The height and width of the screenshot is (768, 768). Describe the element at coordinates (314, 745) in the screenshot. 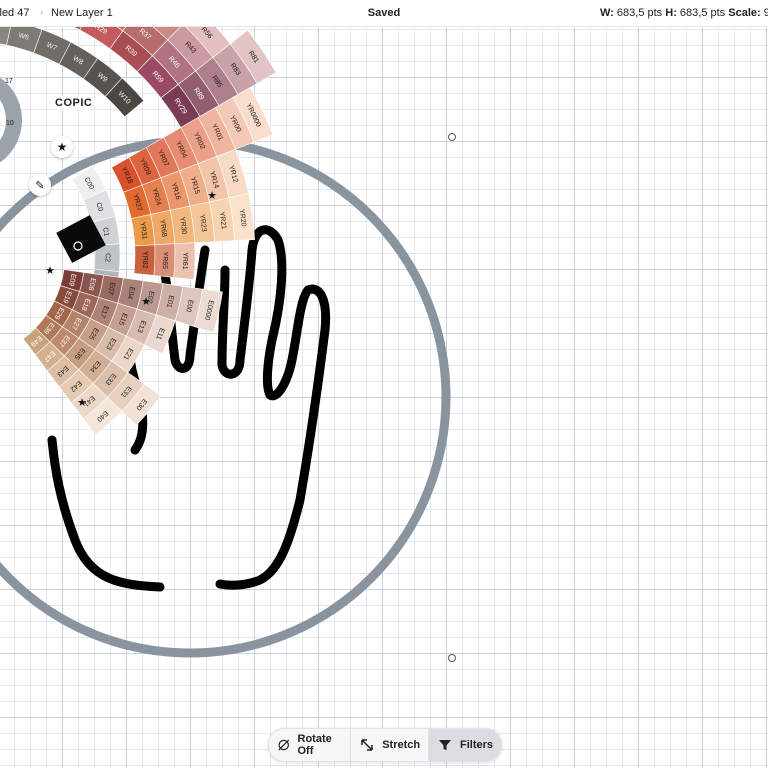

I see `rotate-label: Rotate Off` at that location.